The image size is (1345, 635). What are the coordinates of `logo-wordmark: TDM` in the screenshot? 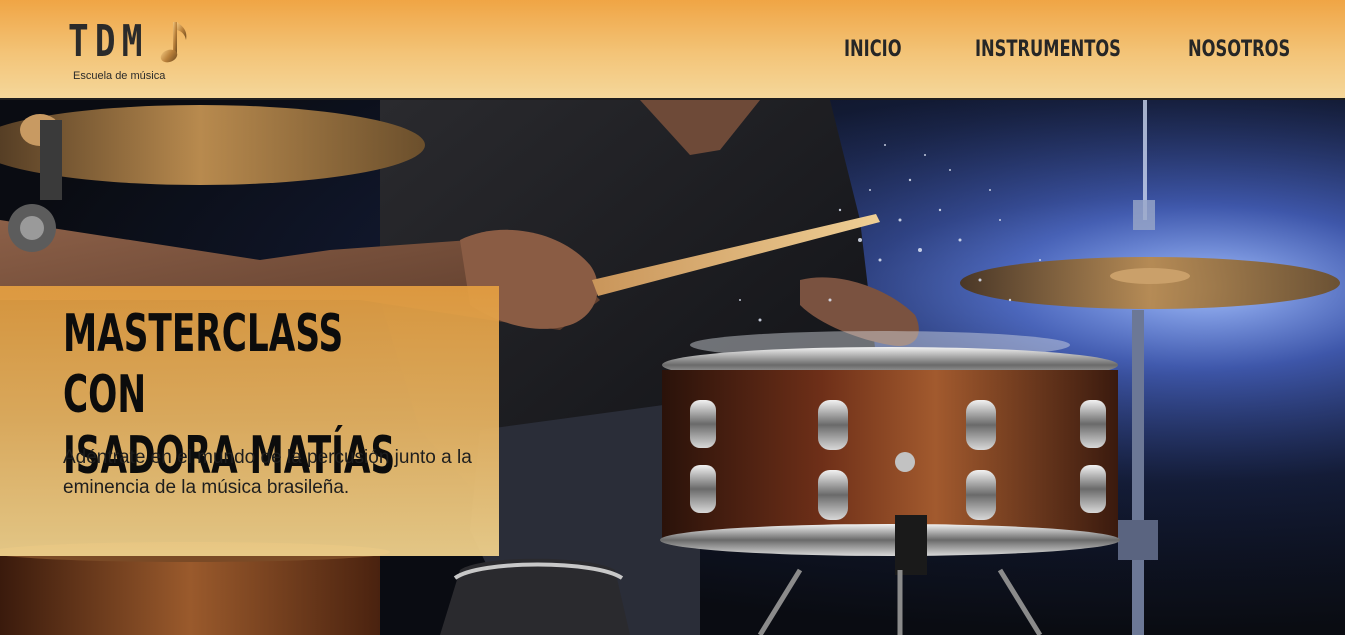 It's located at (108, 41).